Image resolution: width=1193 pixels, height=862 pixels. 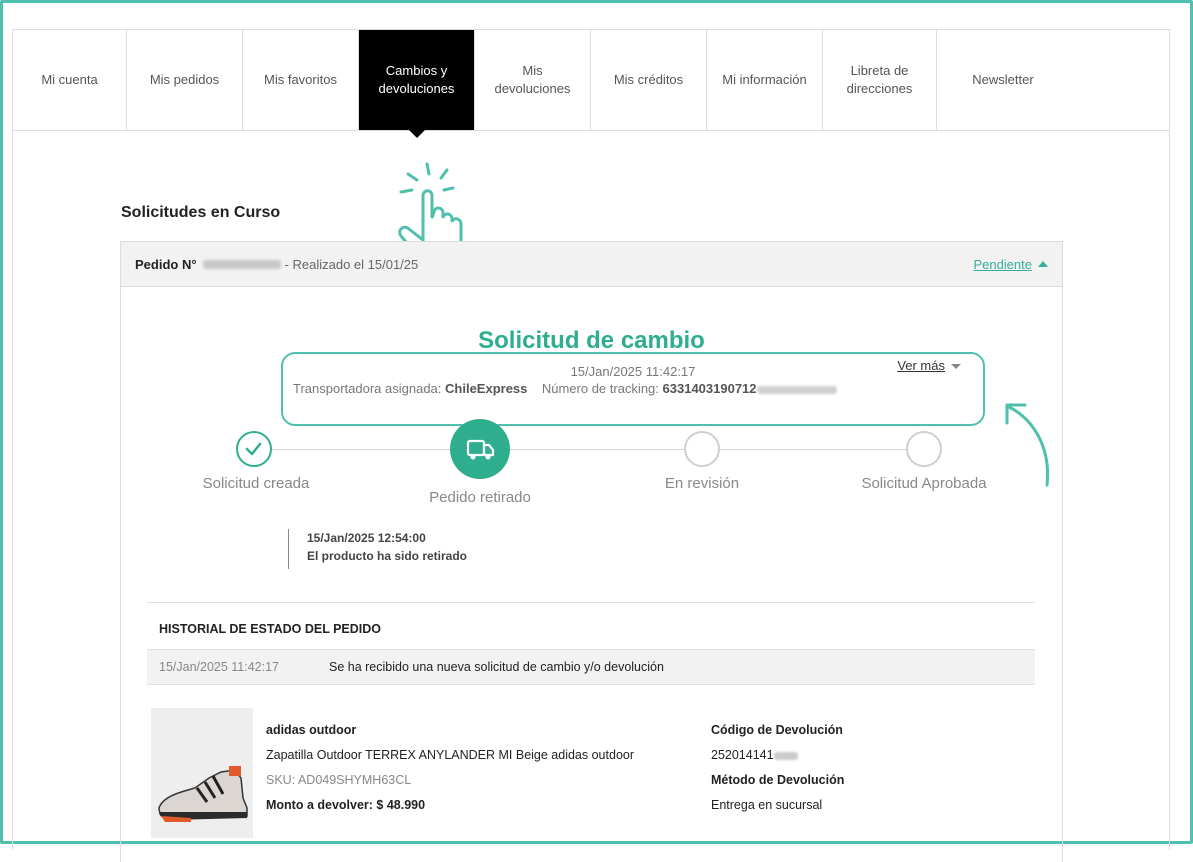 I want to click on tab-libreta-direcciones: Libreta de direcciones, so click(x=880, y=80).